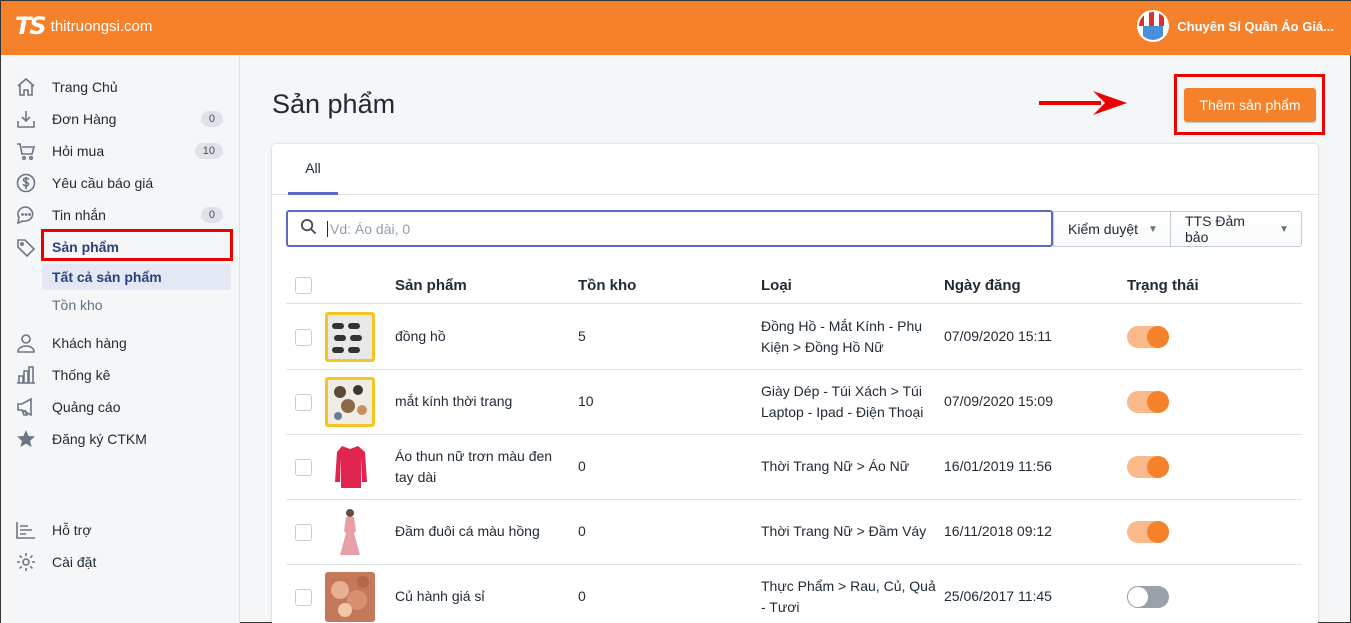  What do you see at coordinates (208, 151) in the screenshot?
I see `buy-requests-count-badge: 10` at bounding box center [208, 151].